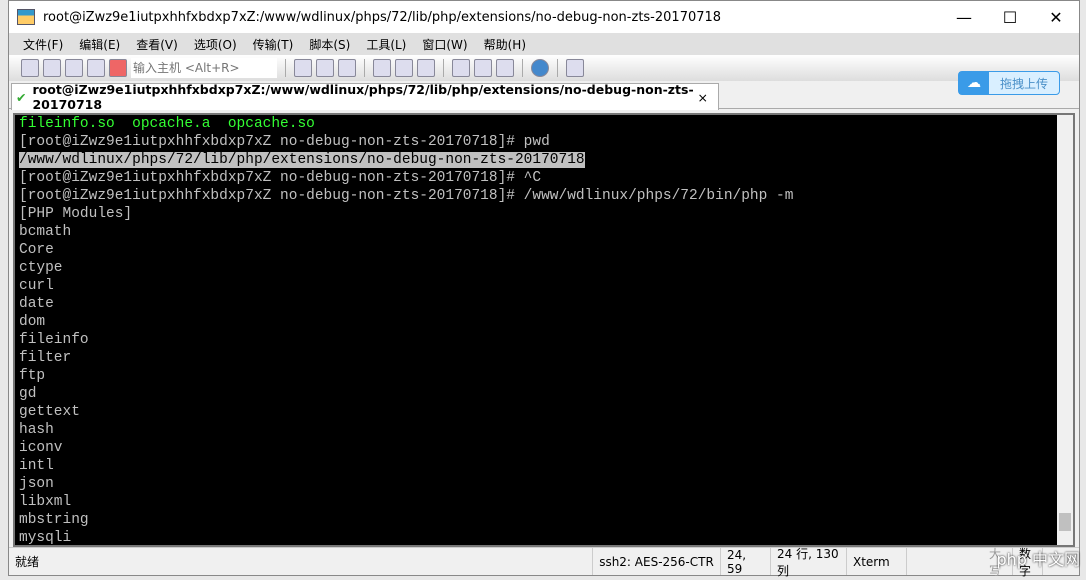 This screenshot has height=580, width=1086. Describe the element at coordinates (45, 358) in the screenshot. I see `terminal-line: filter` at that location.